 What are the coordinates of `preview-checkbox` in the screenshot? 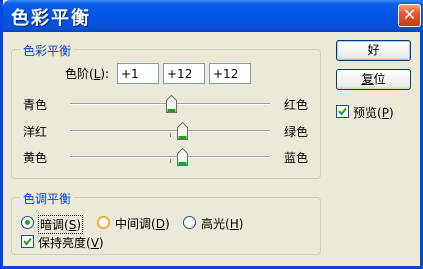 It's located at (342, 111).